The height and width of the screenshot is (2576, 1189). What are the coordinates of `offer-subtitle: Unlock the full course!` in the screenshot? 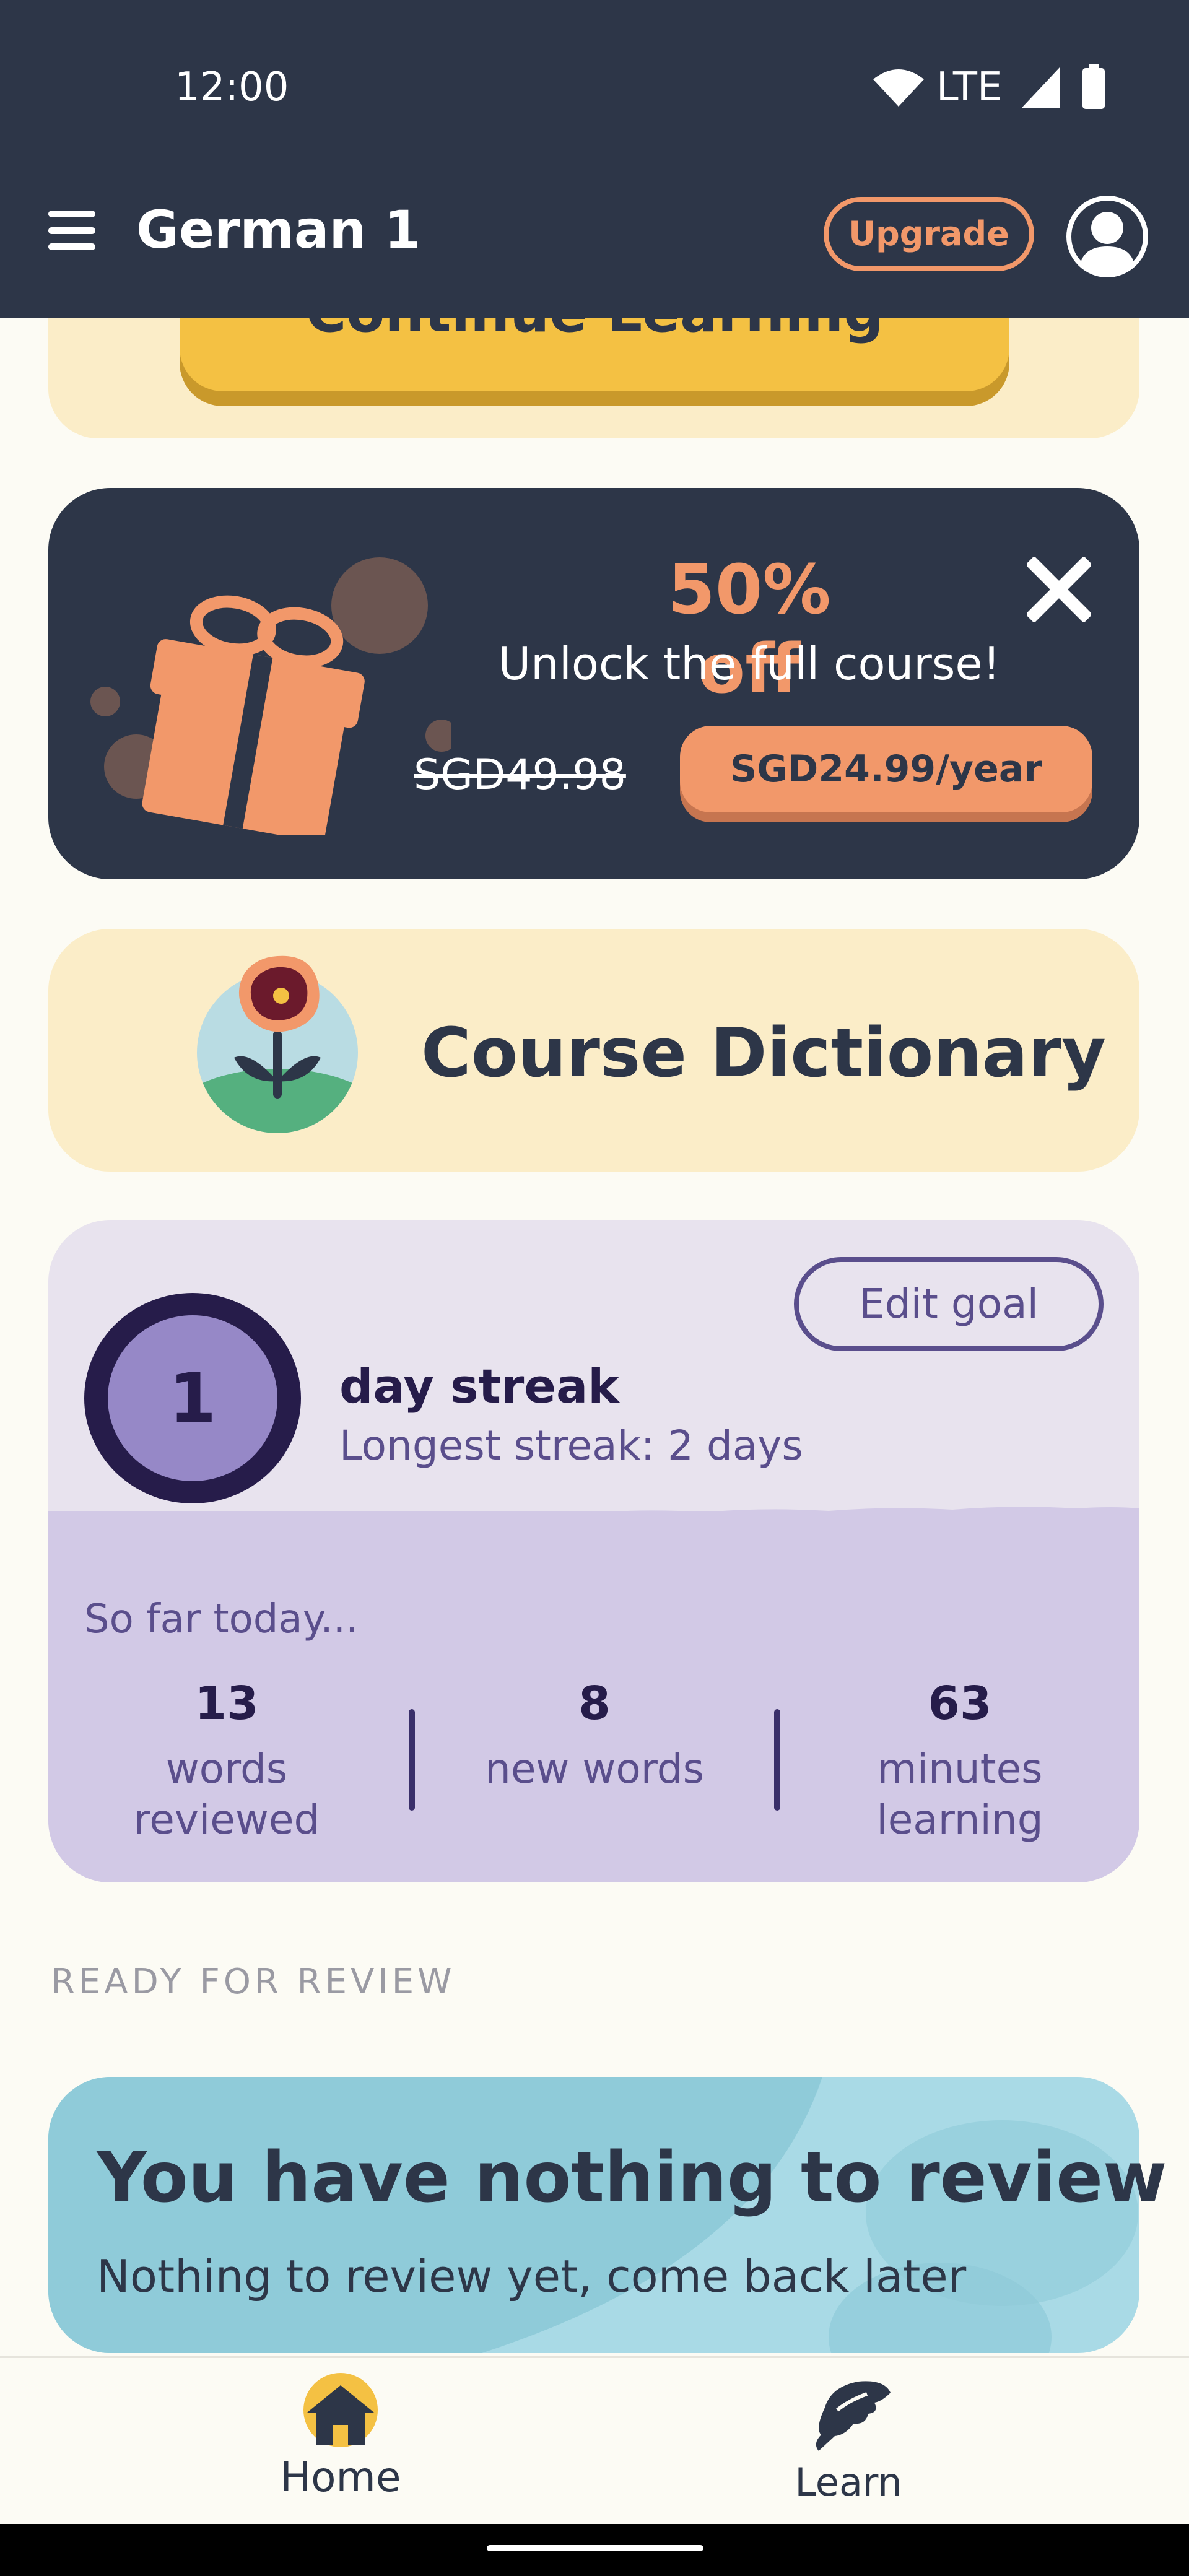 It's located at (749, 664).